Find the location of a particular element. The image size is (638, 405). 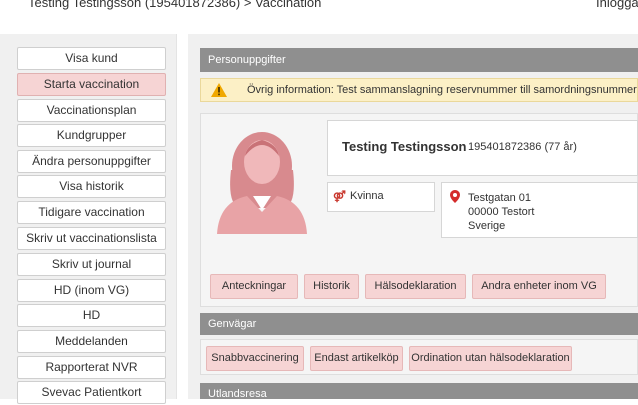

patient-avatar-icon is located at coordinates (262, 183).